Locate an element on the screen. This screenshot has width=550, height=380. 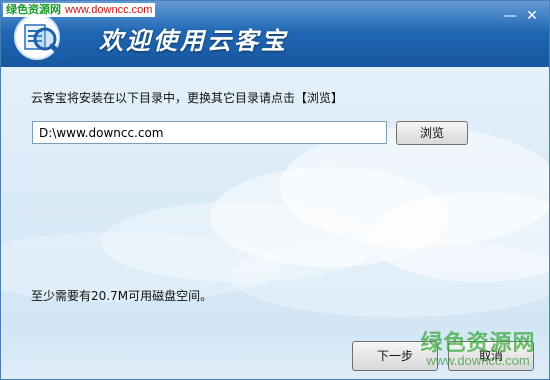
watermark-url: www.downcc.com is located at coordinates (109, 10).